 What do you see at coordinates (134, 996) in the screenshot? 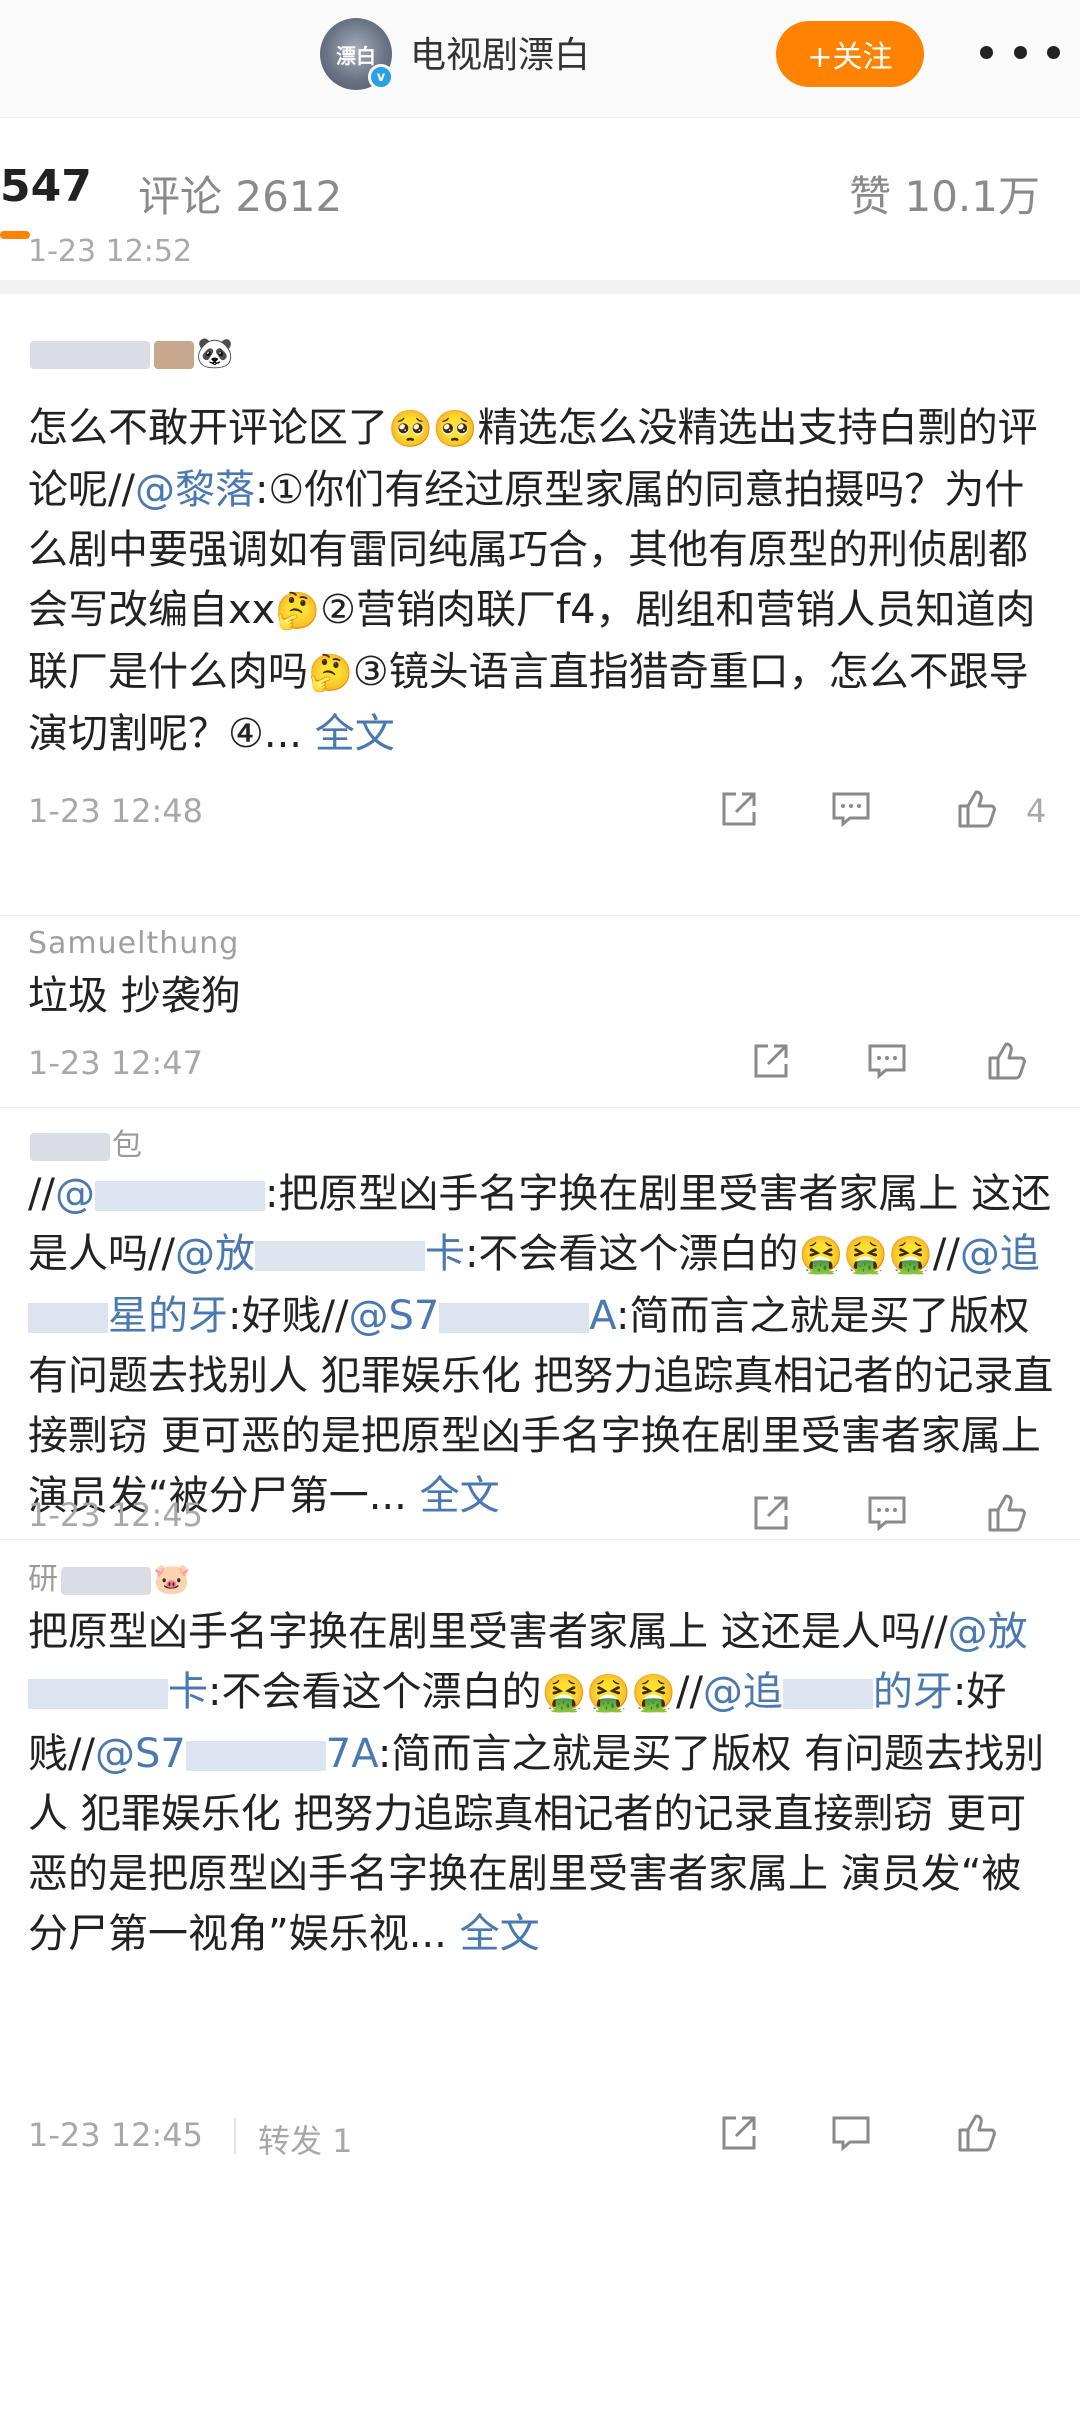
I see `repost-text: 垃圾 抄袭狗` at bounding box center [134, 996].